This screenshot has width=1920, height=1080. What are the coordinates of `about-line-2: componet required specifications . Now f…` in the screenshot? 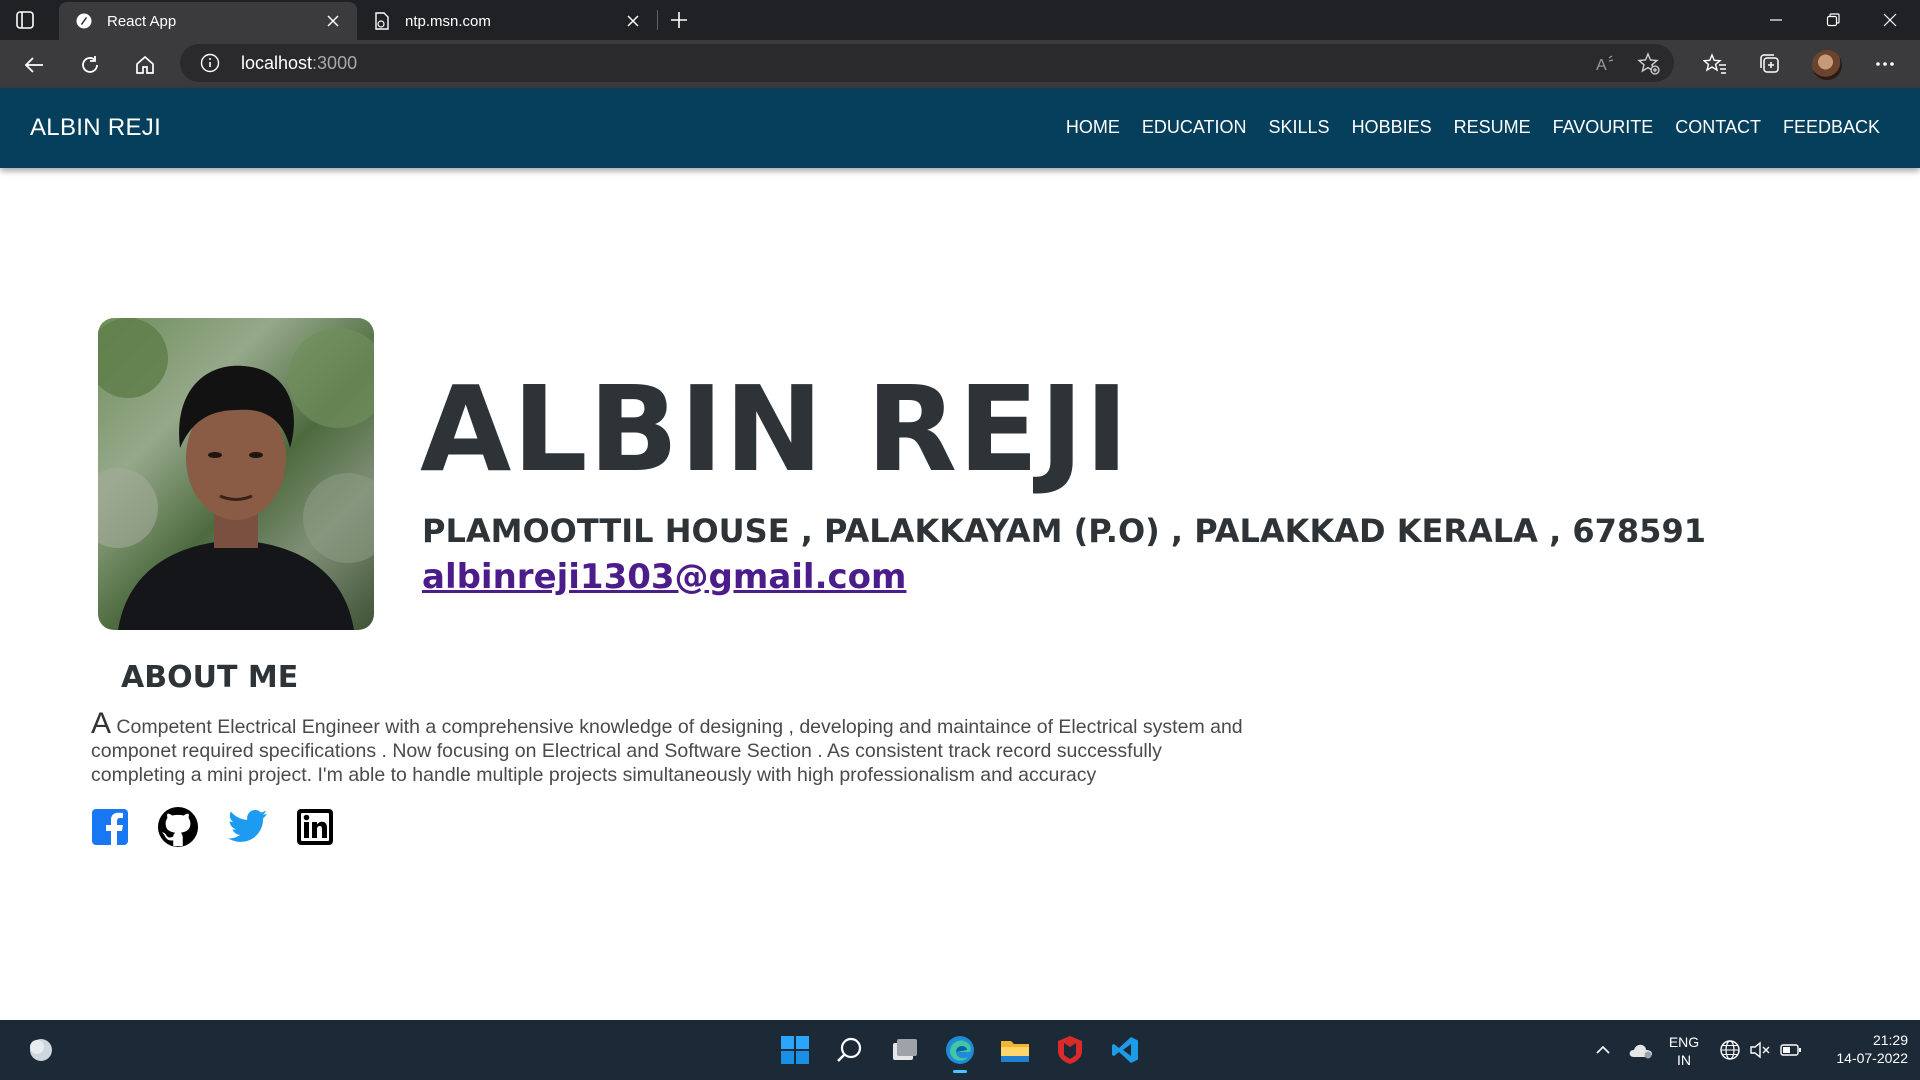 It's located at (626, 751).